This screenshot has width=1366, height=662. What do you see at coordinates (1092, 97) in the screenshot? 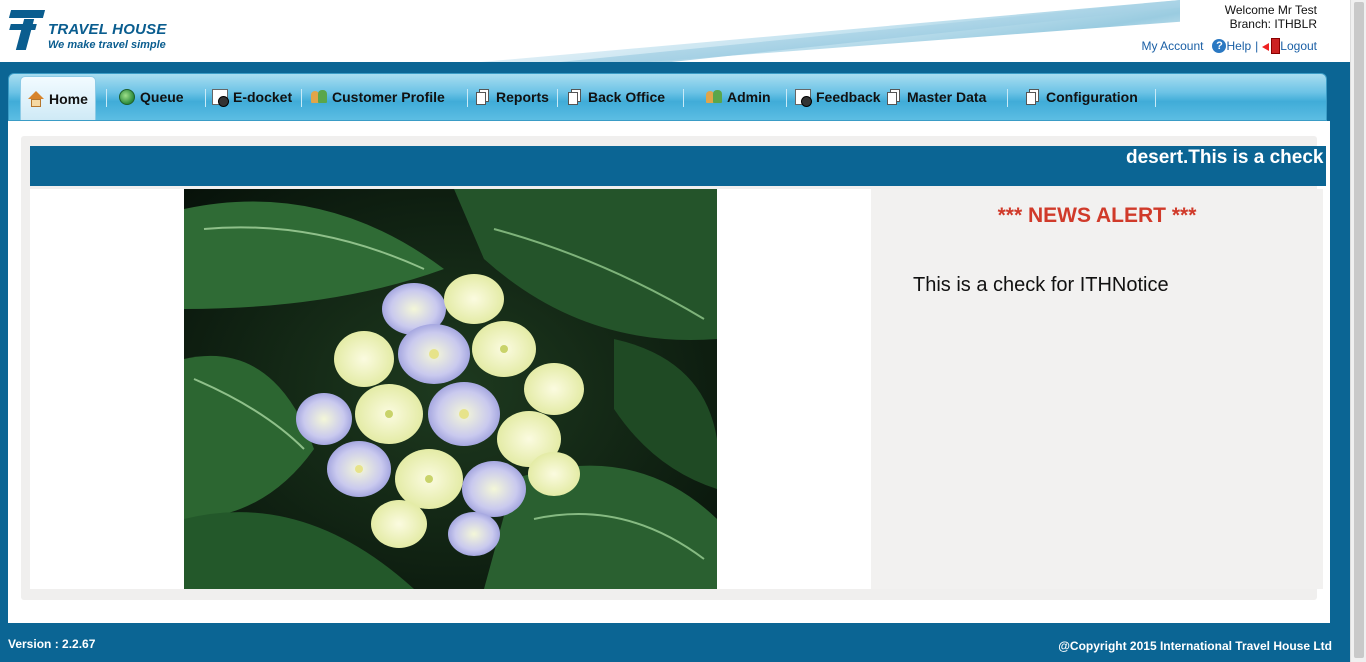
I see `nav-label: Configuration` at bounding box center [1092, 97].